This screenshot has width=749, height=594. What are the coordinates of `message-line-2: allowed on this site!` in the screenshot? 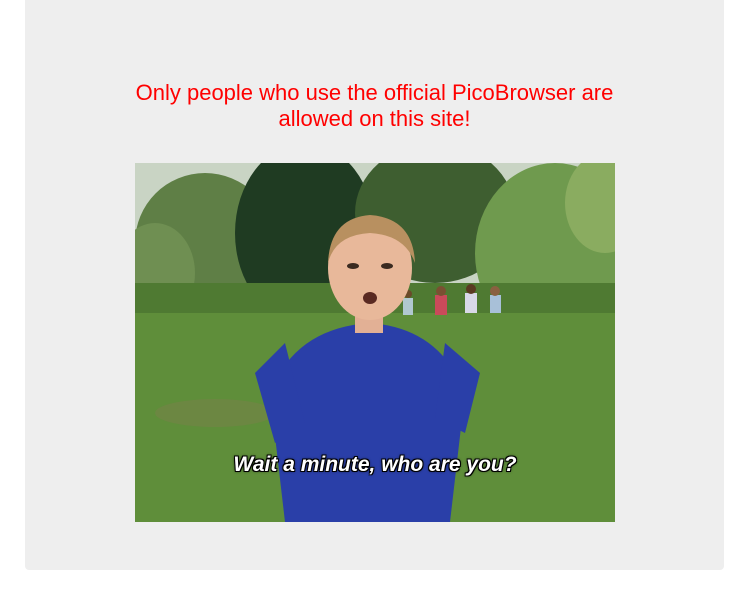 It's located at (374, 118).